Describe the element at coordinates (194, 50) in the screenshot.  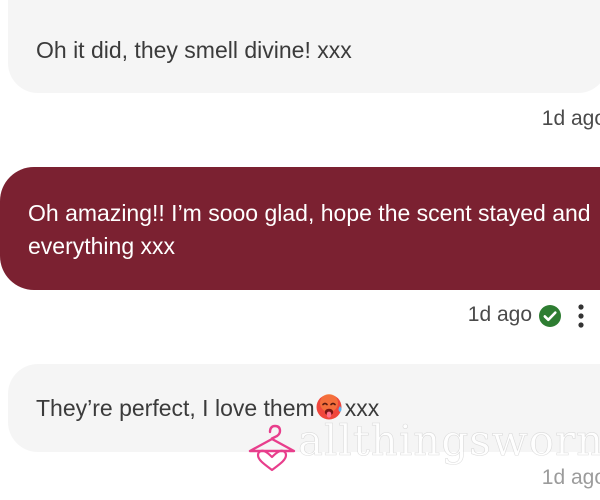
I see `message-text: Oh it did, they smell divine! xxx` at that location.